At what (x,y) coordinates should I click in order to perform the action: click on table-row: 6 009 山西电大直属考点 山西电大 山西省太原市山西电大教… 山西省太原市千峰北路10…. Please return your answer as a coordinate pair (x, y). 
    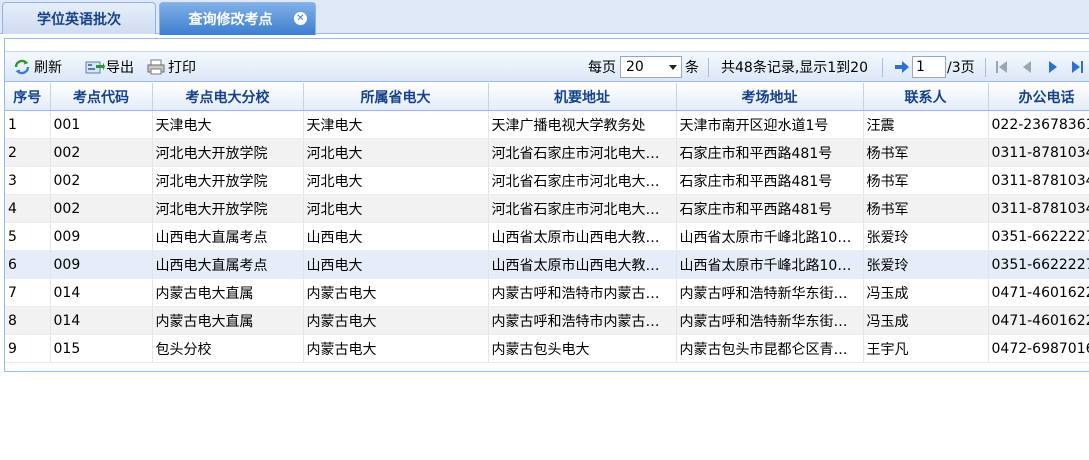
    Looking at the image, I should click on (547, 264).